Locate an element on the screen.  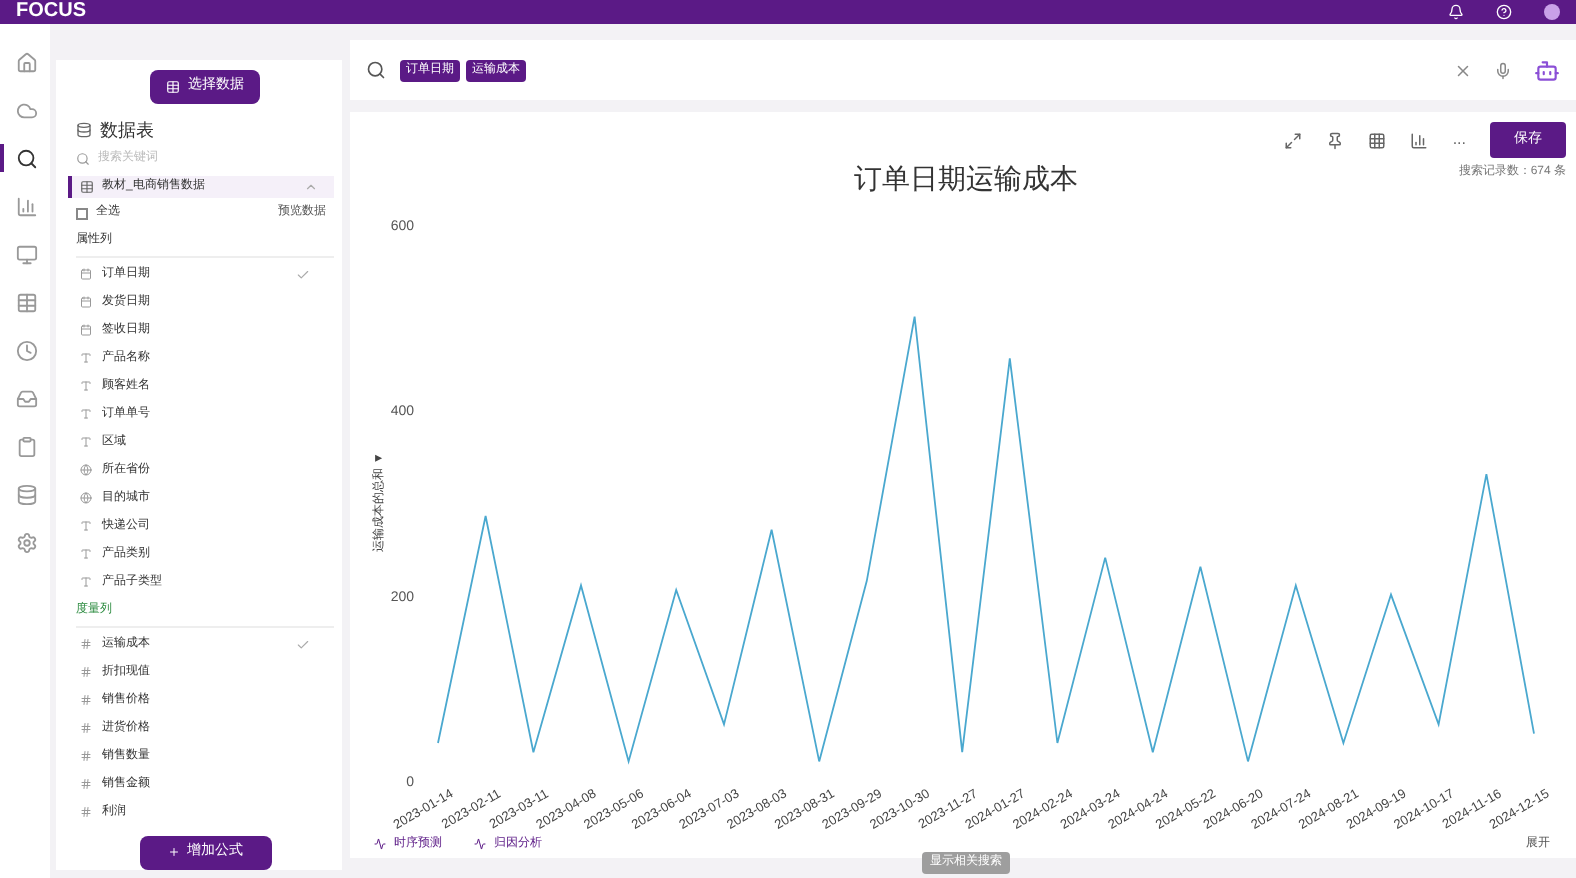
chart-title: 订单日期运输成本 is located at coordinates (966, 179).